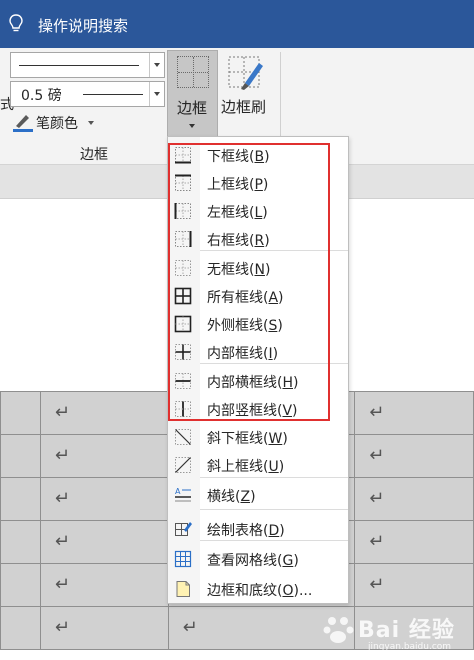 The width and height of the screenshot is (474, 660). Describe the element at coordinates (183, 559) in the screenshot. I see `view-gridlines-icon` at that location.